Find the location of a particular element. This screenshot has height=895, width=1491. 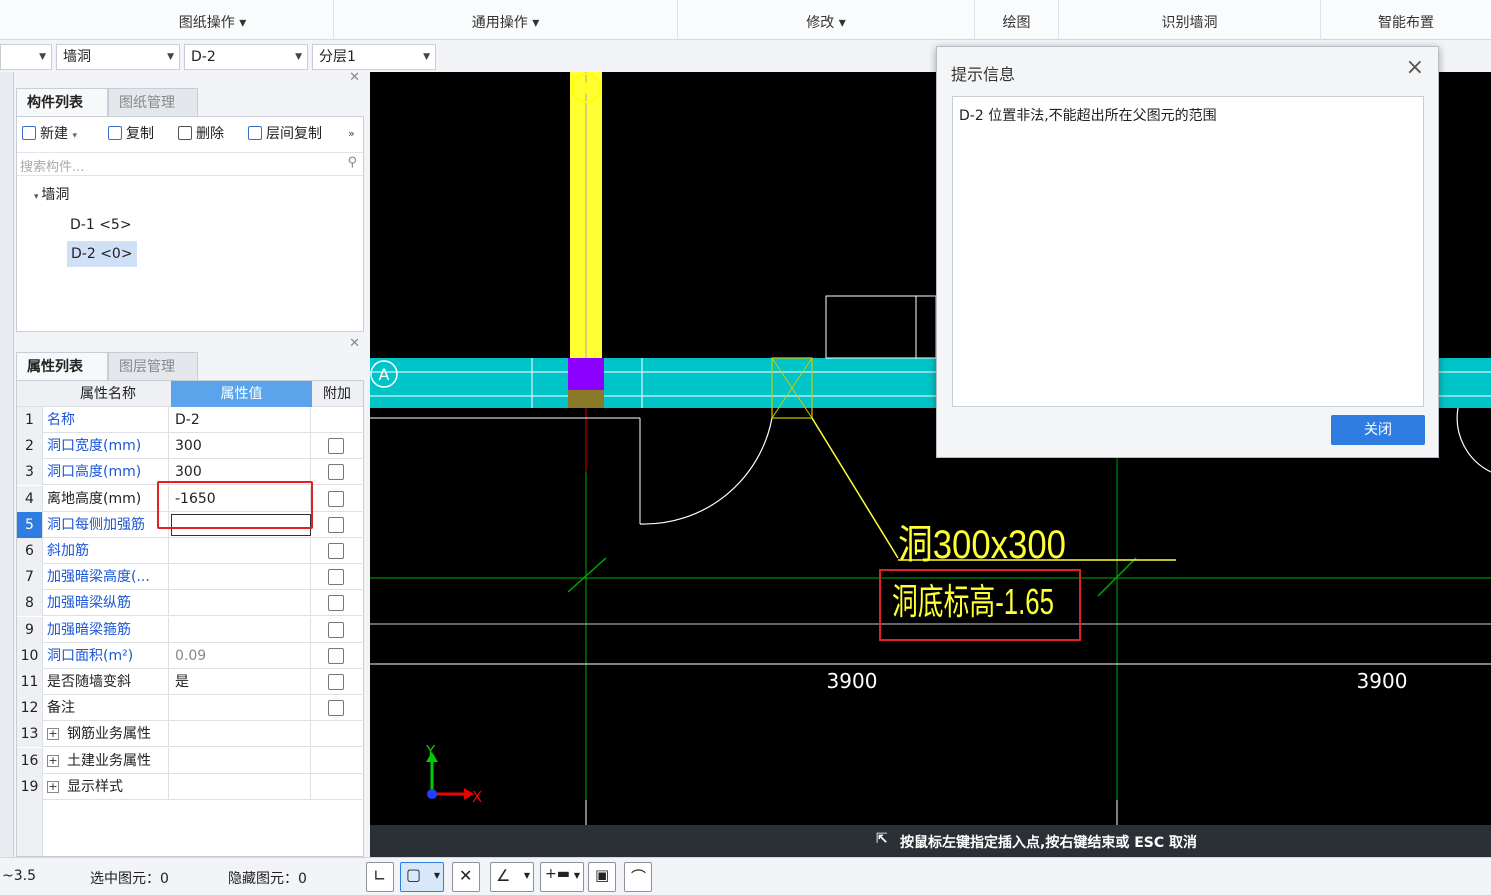

row-number-filler is located at coordinates (30, 828).